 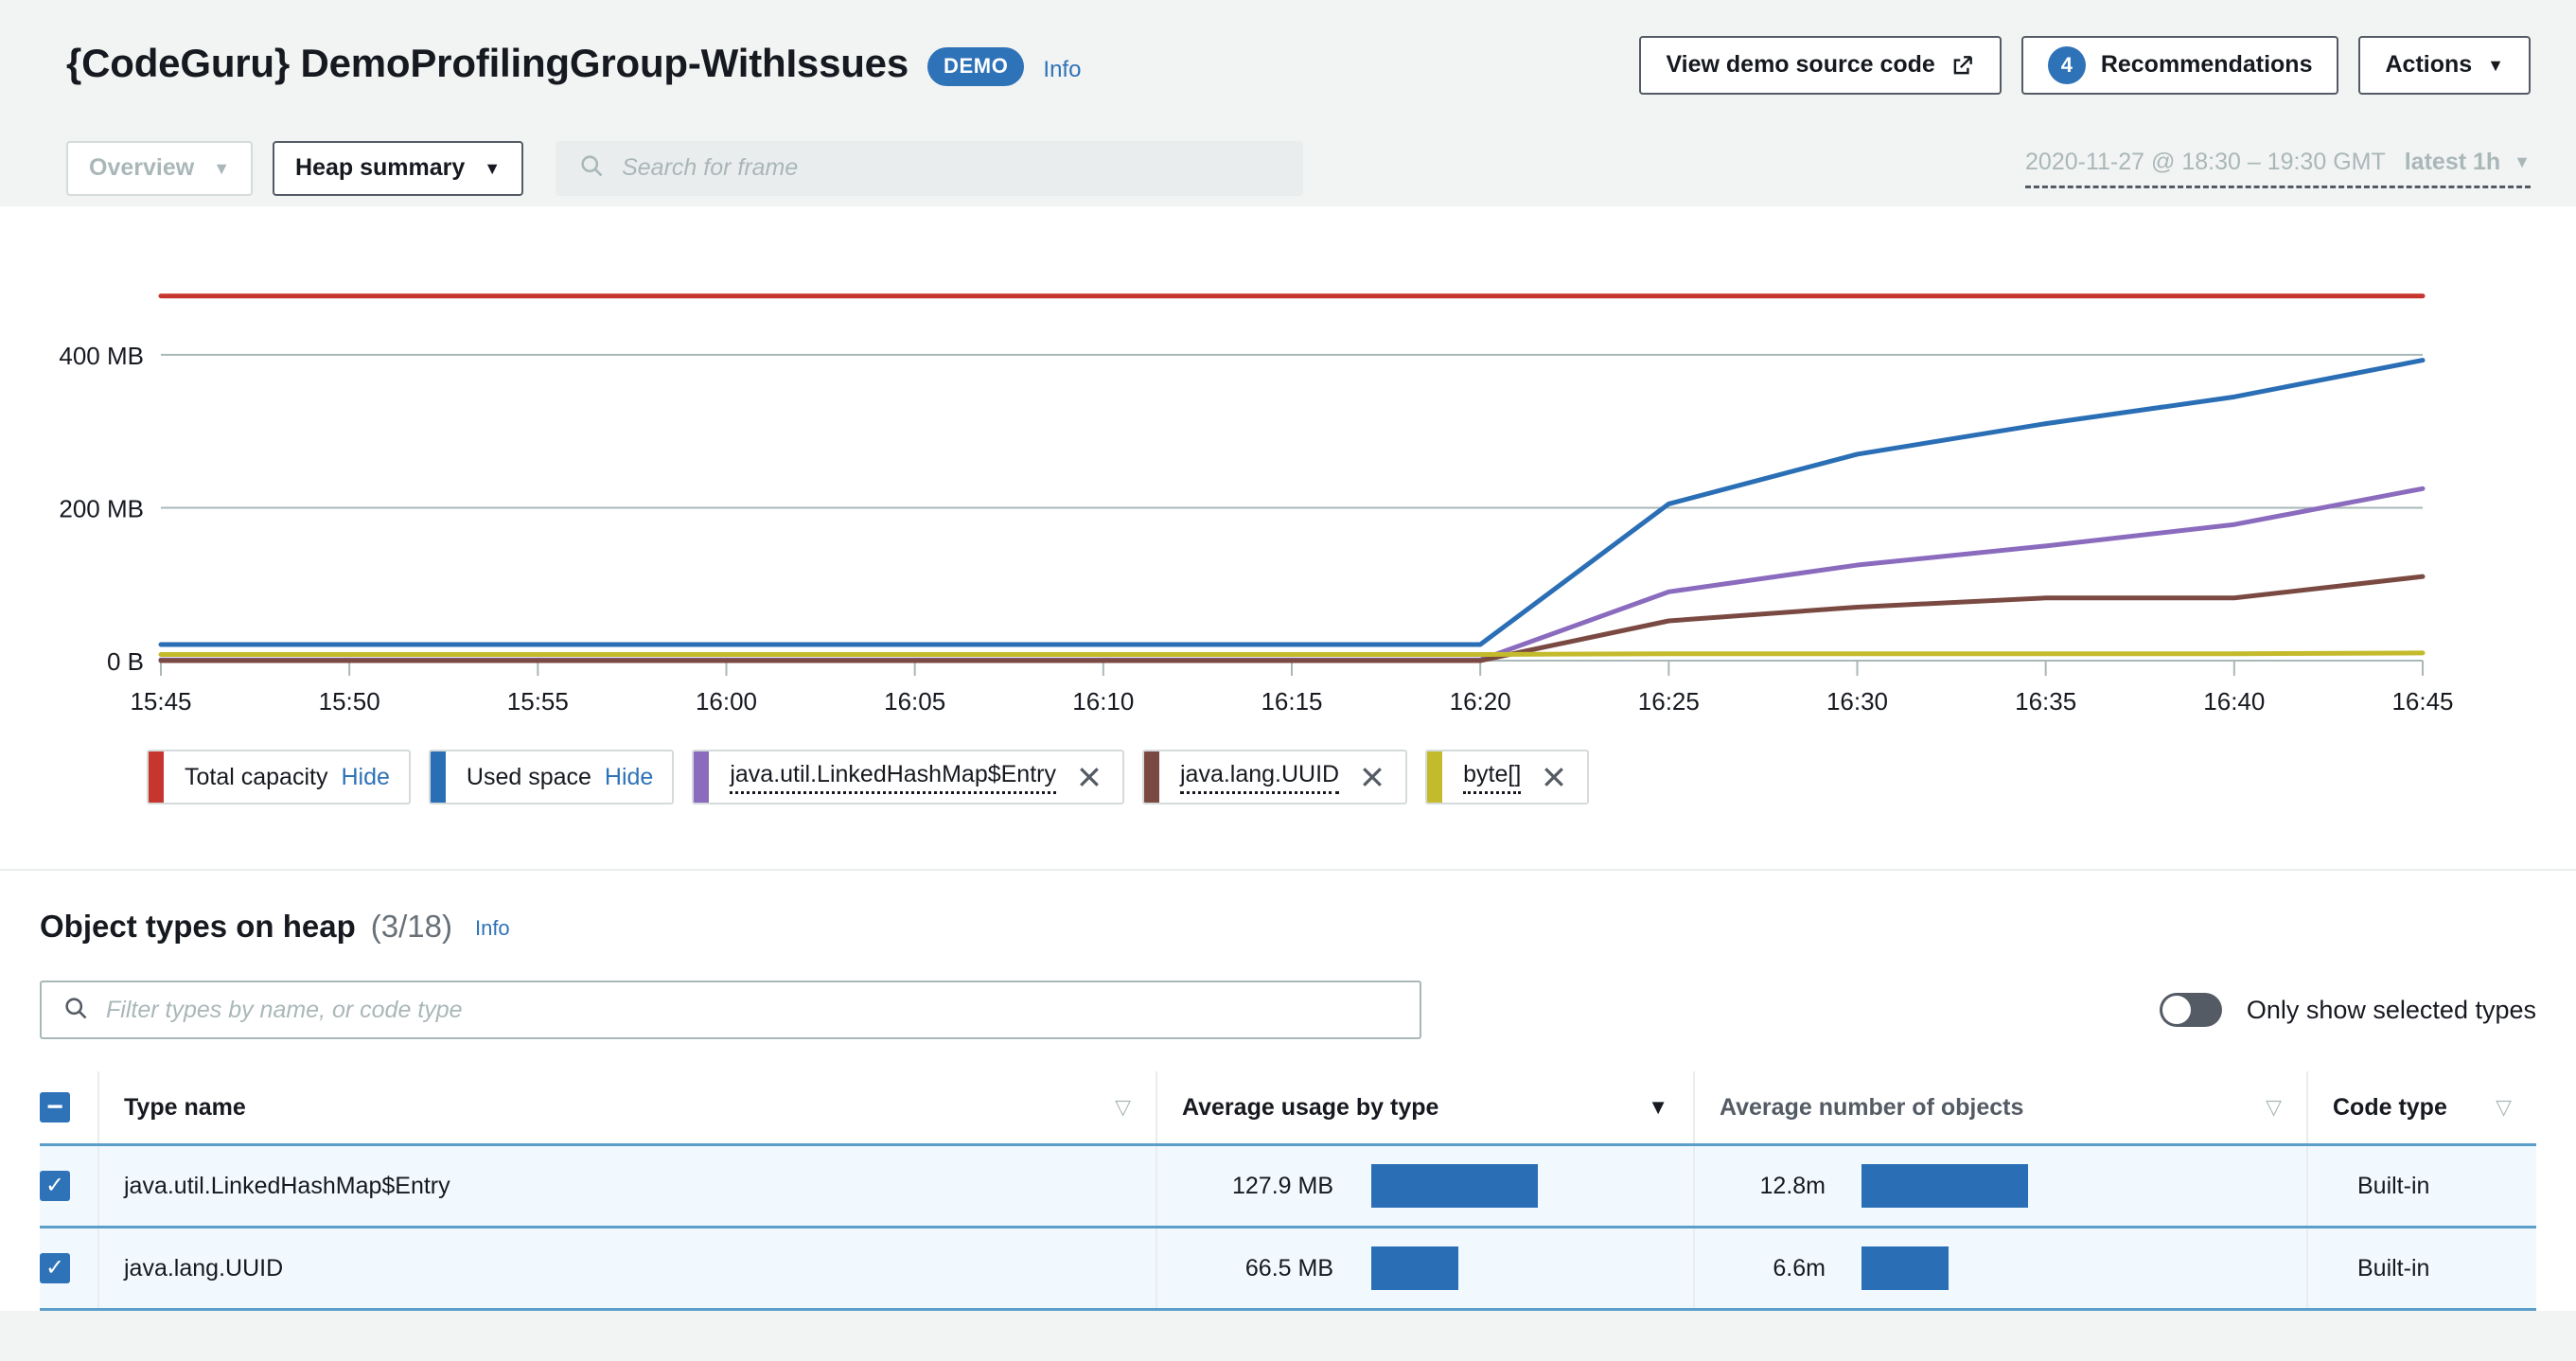 What do you see at coordinates (1800, 64) in the screenshot?
I see `view-source-label: View demo source code` at bounding box center [1800, 64].